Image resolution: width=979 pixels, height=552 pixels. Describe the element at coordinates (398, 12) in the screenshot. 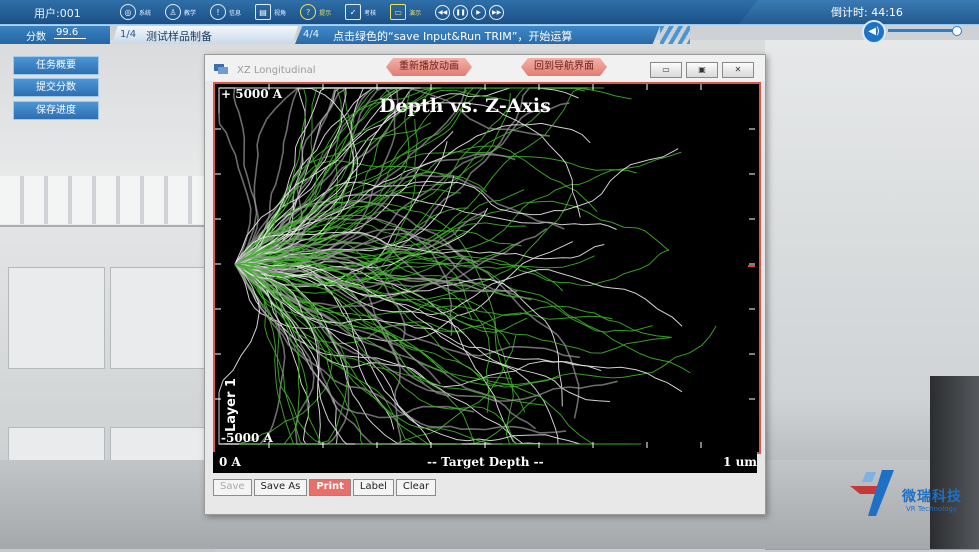

I see `monitor-icon: ▭` at that location.